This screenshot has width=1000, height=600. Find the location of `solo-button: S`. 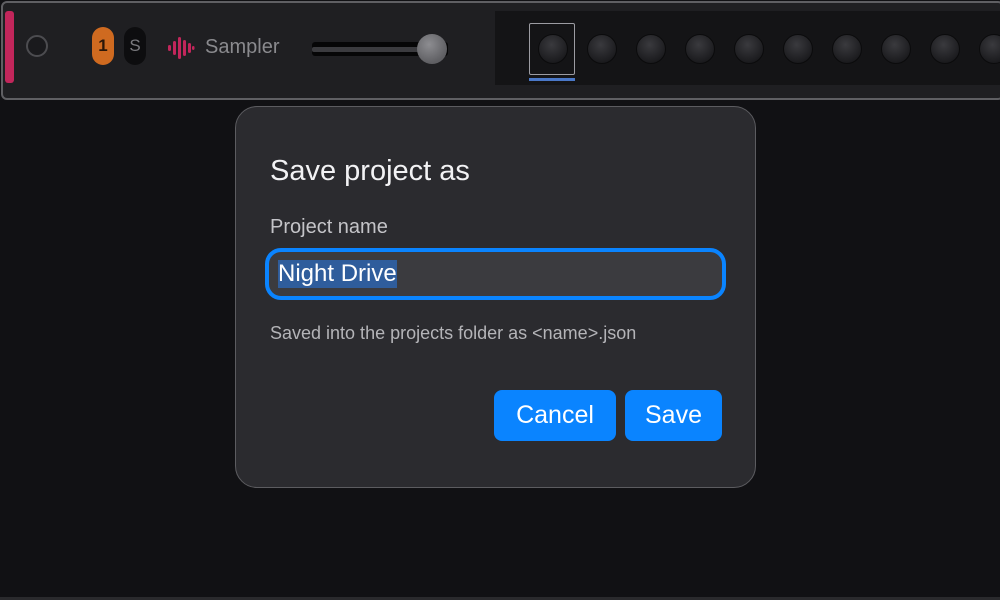

solo-button: S is located at coordinates (135, 46).